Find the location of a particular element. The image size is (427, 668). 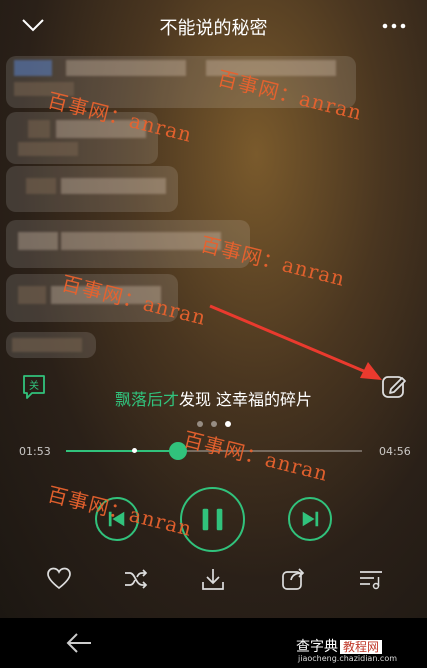

page-dot is located at coordinates (214, 424).